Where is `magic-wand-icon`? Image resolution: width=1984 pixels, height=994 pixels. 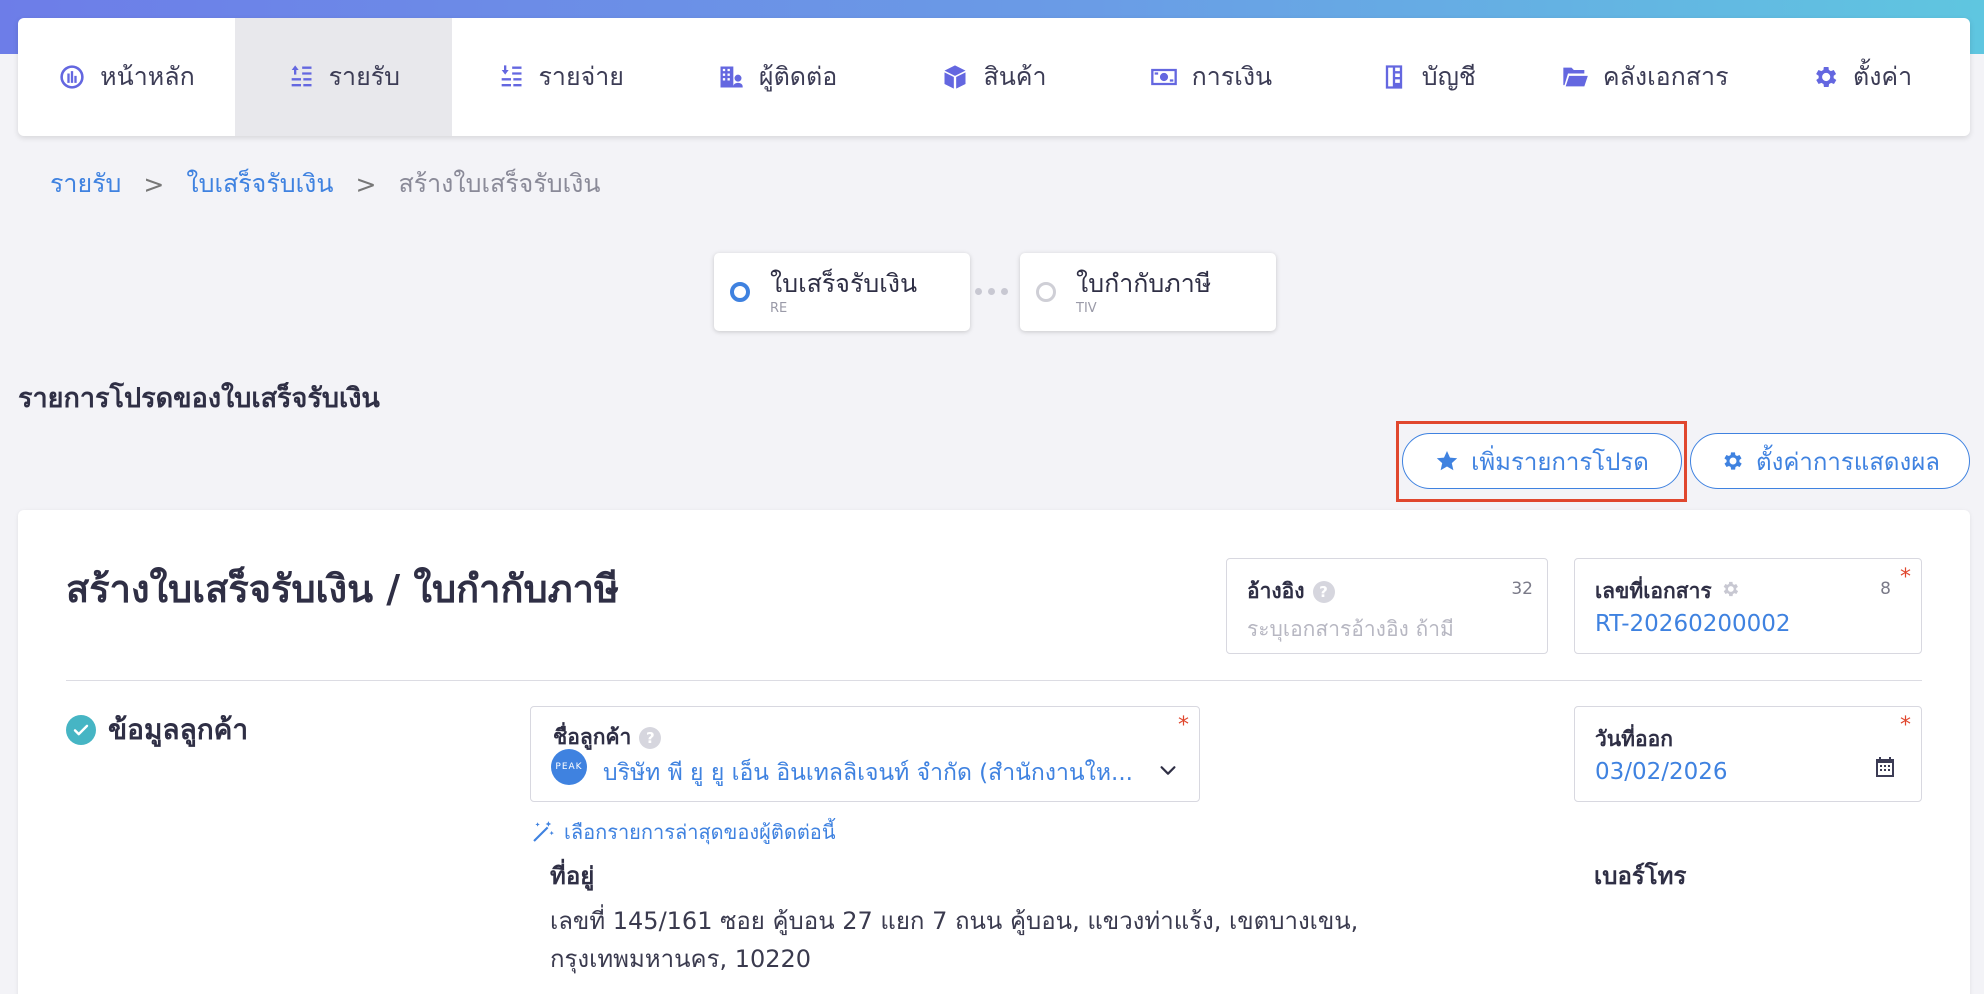
magic-wand-icon is located at coordinates (543, 831).